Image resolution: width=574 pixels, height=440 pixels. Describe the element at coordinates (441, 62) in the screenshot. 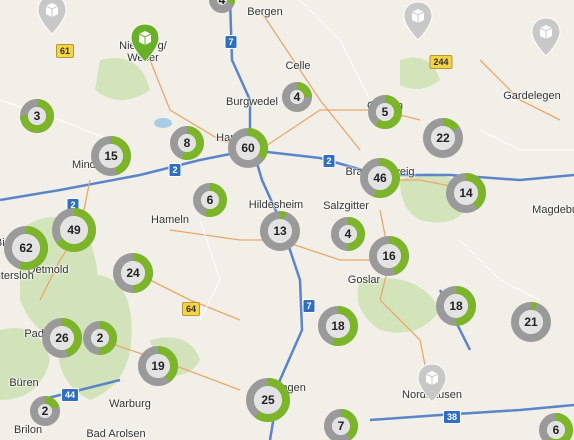

I see `road-shield: 244` at that location.